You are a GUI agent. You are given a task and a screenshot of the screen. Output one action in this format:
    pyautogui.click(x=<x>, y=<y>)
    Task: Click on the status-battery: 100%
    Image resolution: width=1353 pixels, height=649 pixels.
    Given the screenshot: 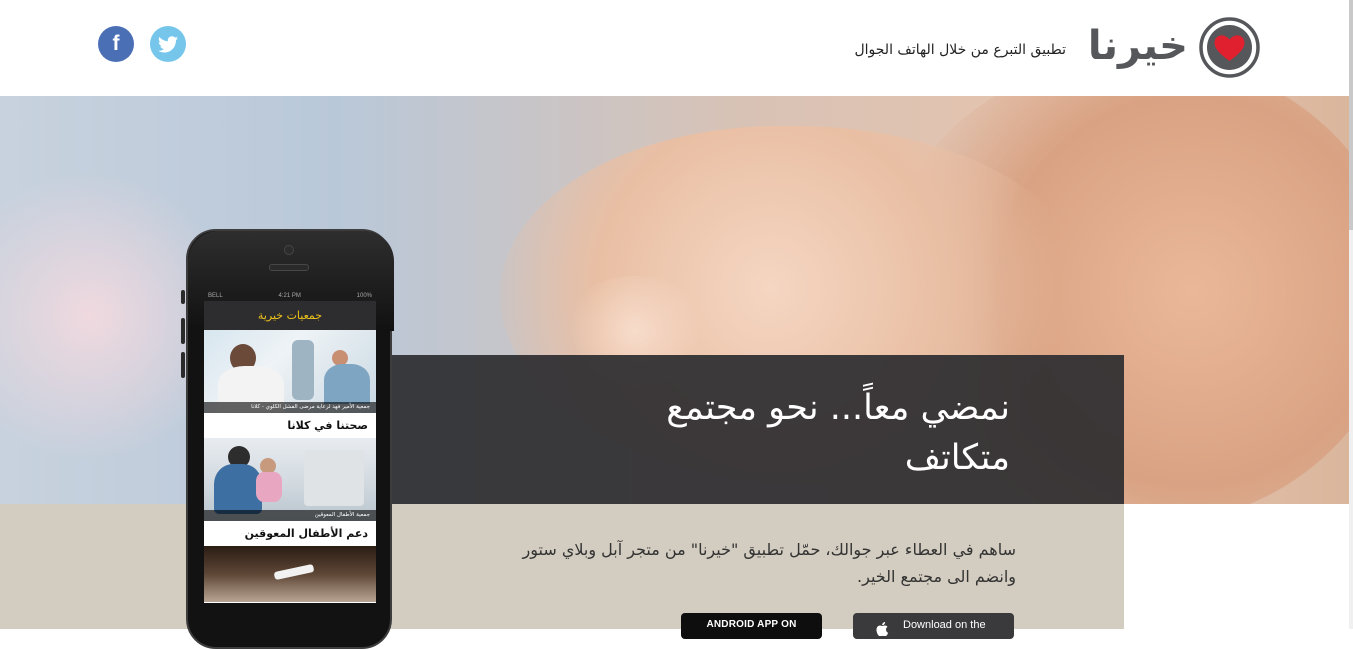 What is the action you would take?
    pyautogui.click(x=364, y=296)
    